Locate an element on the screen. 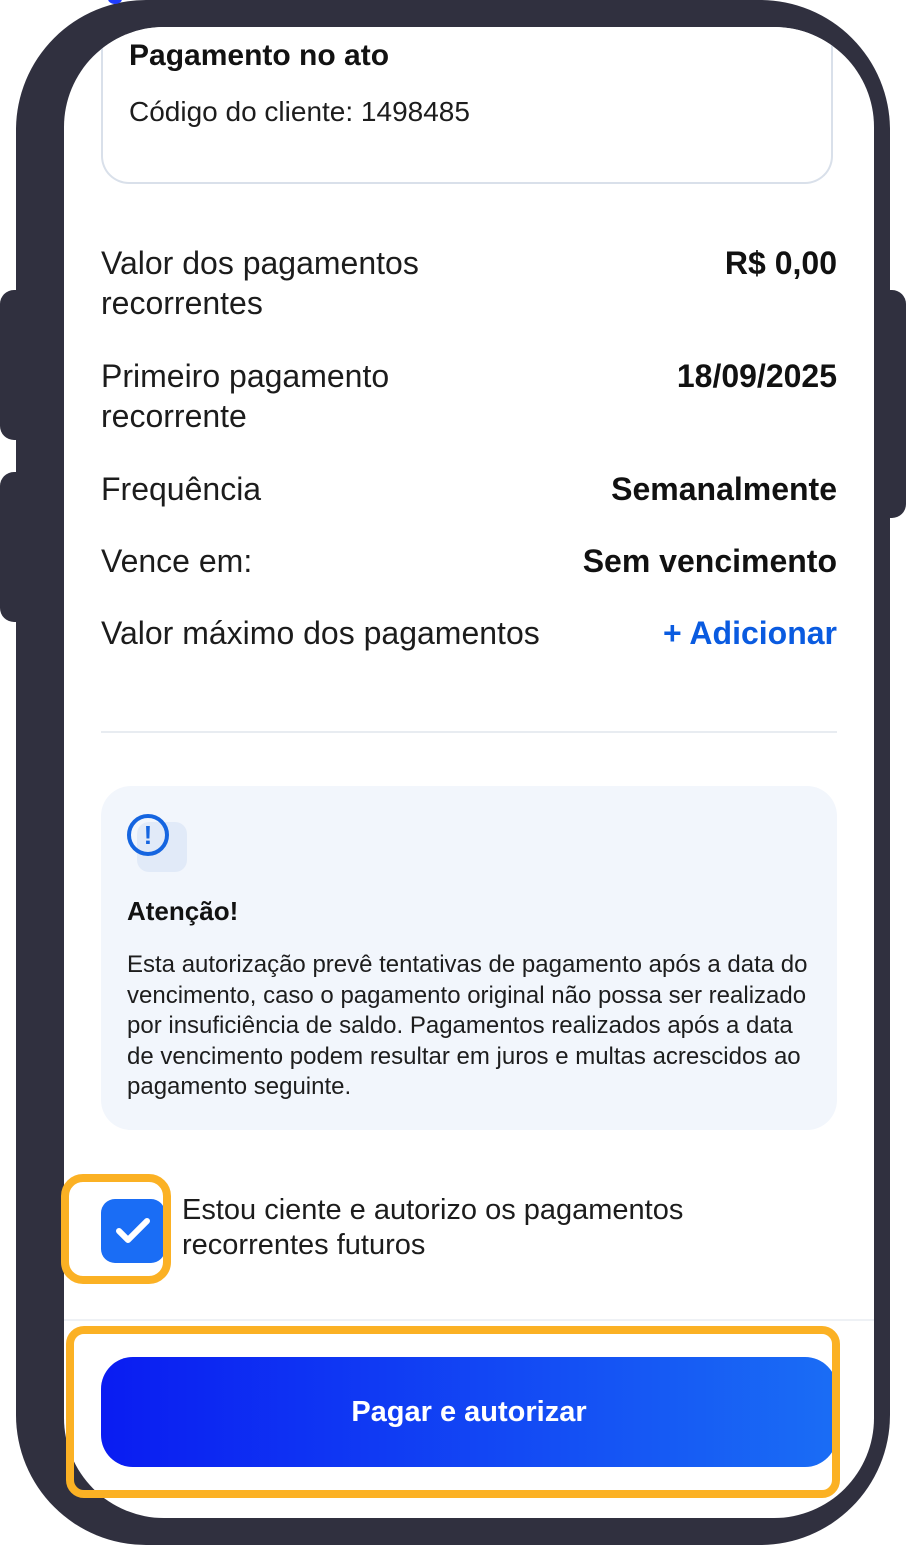 The height and width of the screenshot is (1545, 906). client-code: Código do cliente: 1498485 is located at coordinates (299, 111).